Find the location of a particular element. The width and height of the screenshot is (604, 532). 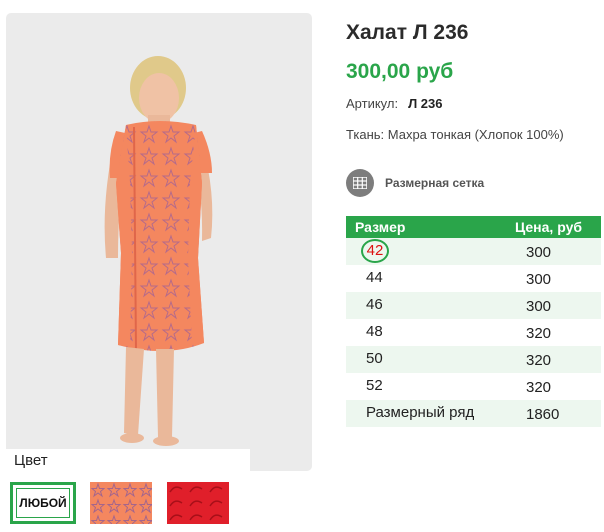

size-table-header: Размер Цена, руб is located at coordinates (473, 227).